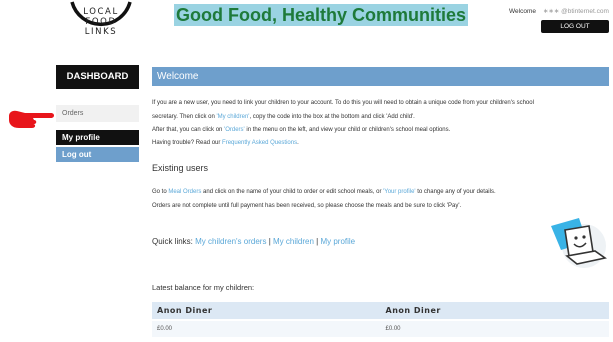 This screenshot has width=613, height=342. Describe the element at coordinates (380, 76) in the screenshot. I see `welcome-heading: Welcome` at that location.